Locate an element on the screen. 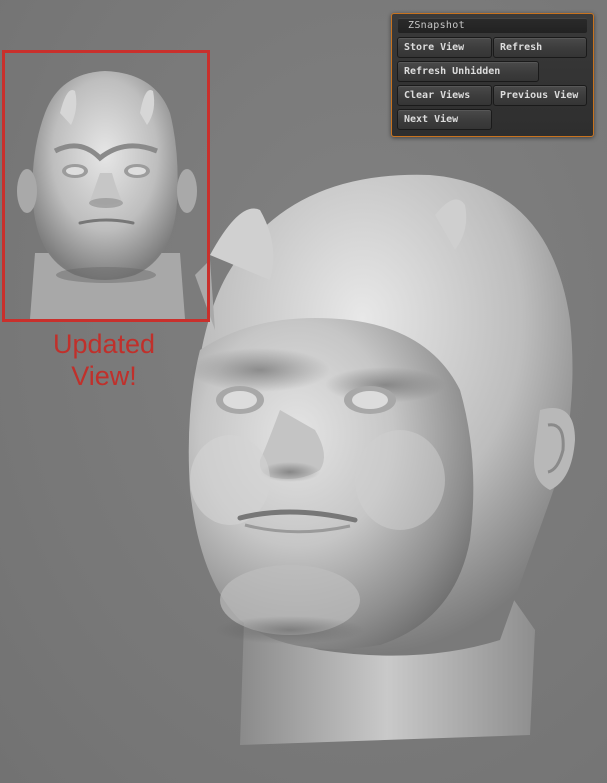 The width and height of the screenshot is (607, 783). annotation-line-2: View! is located at coordinates (104, 376).